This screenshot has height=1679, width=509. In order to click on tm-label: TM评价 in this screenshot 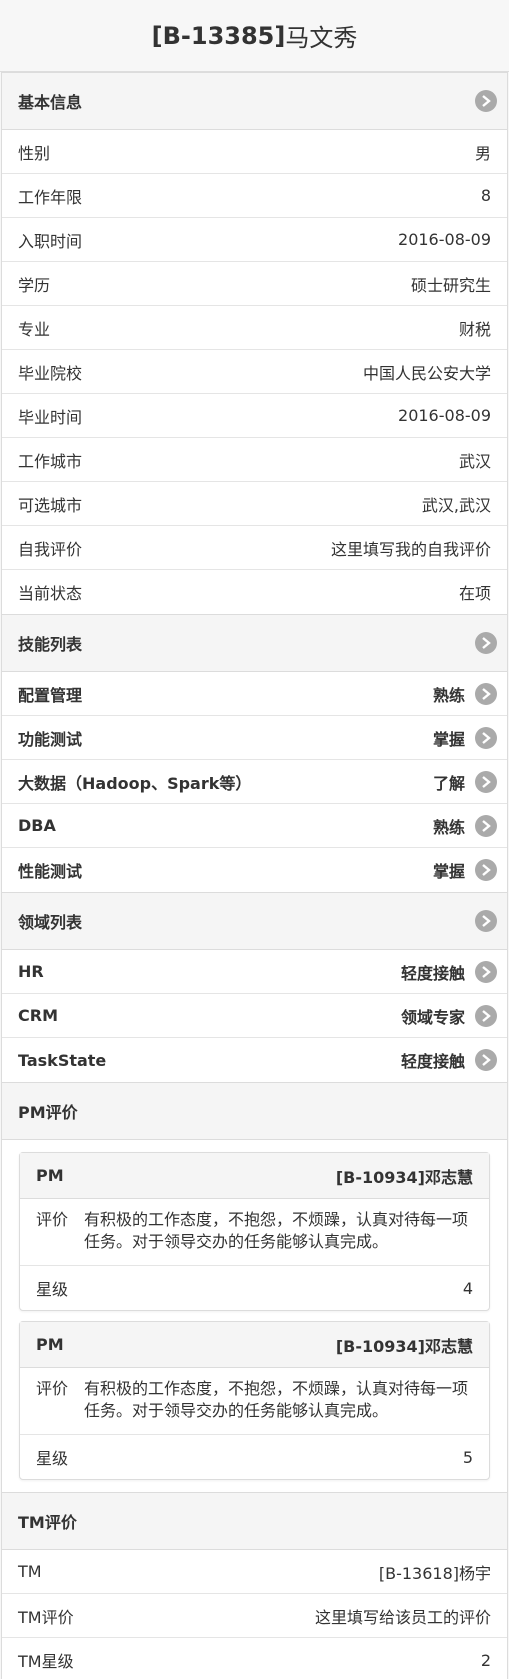, I will do `click(46, 1617)`.